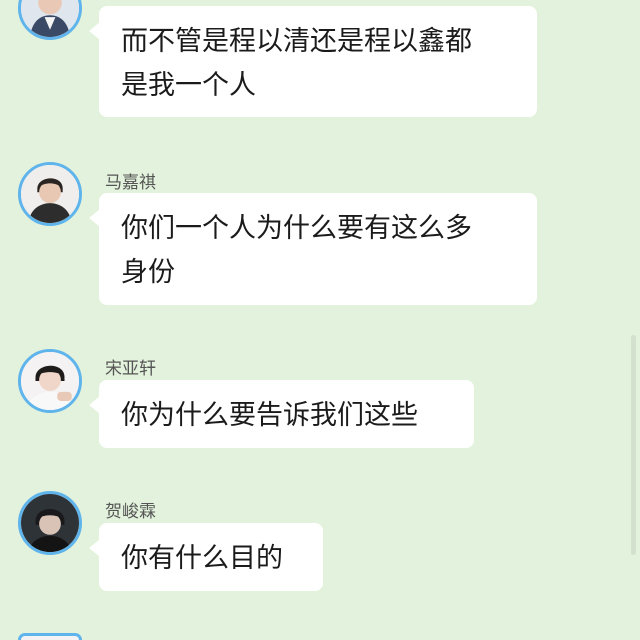  What do you see at coordinates (148, 272) in the screenshot?
I see `message-text: 身份` at bounding box center [148, 272].